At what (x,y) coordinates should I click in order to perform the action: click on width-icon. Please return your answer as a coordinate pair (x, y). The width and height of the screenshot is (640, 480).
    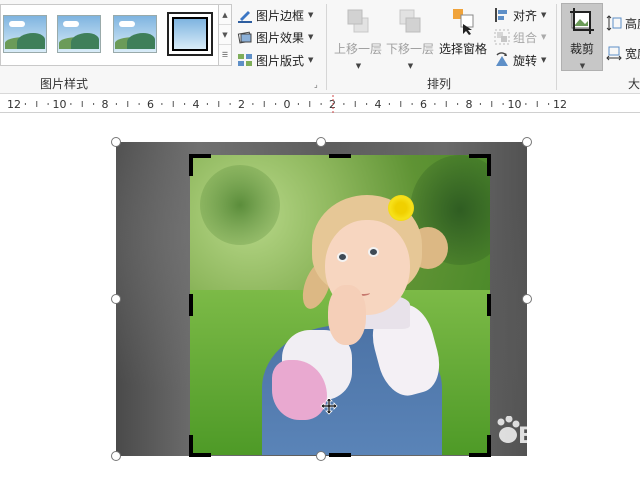
    Looking at the image, I should click on (614, 53).